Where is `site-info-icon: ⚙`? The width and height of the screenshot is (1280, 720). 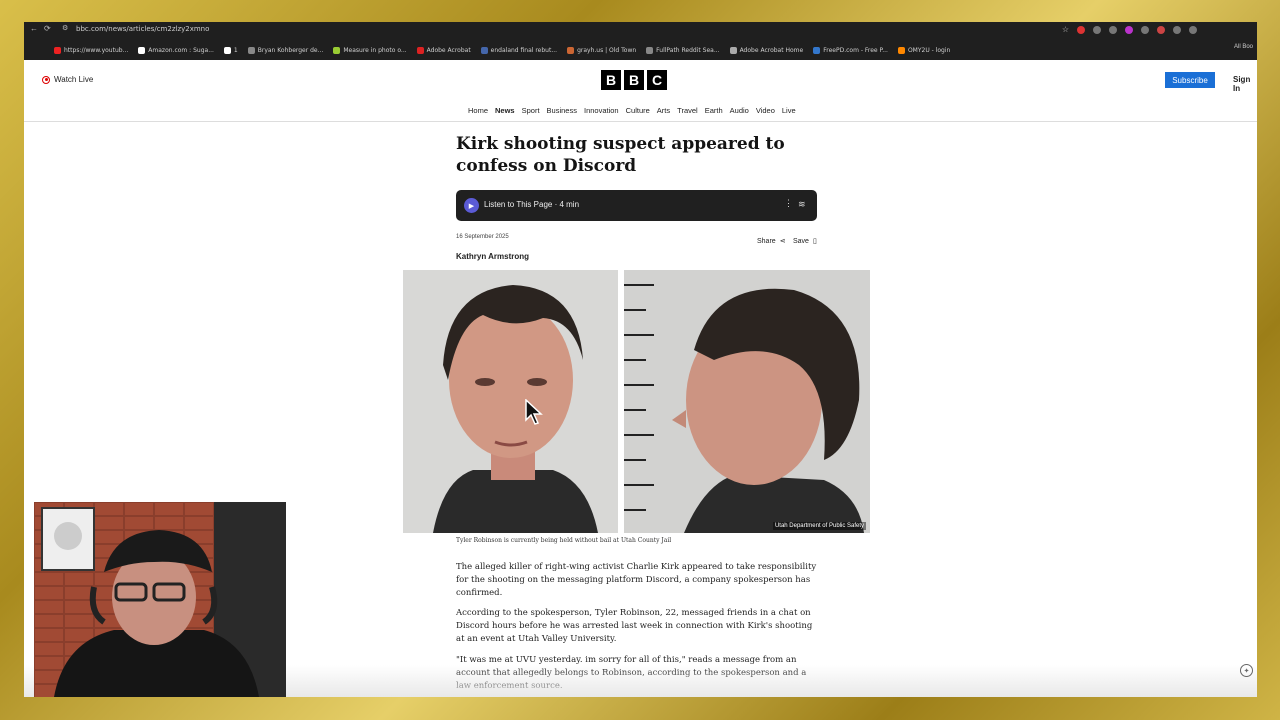
site-info-icon: ⚙ is located at coordinates (65, 28).